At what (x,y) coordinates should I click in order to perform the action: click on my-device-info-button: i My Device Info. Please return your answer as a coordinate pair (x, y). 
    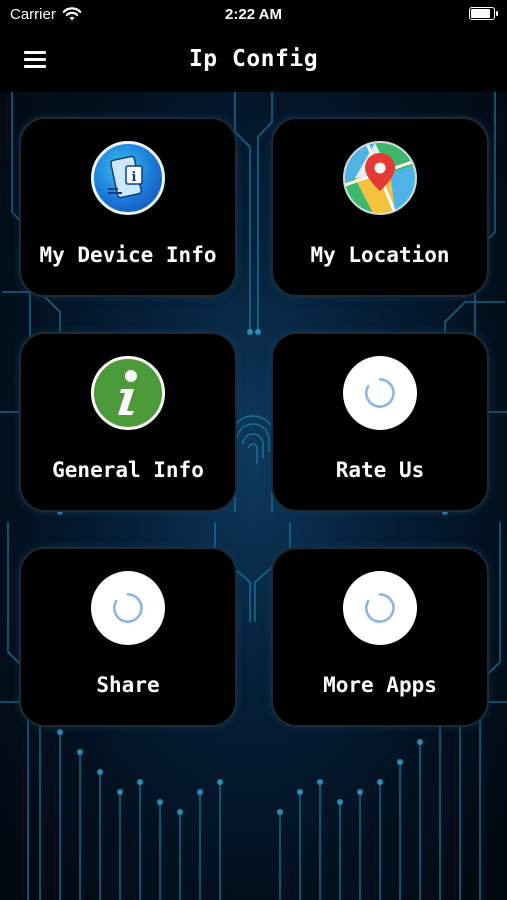
    Looking at the image, I should click on (128, 207).